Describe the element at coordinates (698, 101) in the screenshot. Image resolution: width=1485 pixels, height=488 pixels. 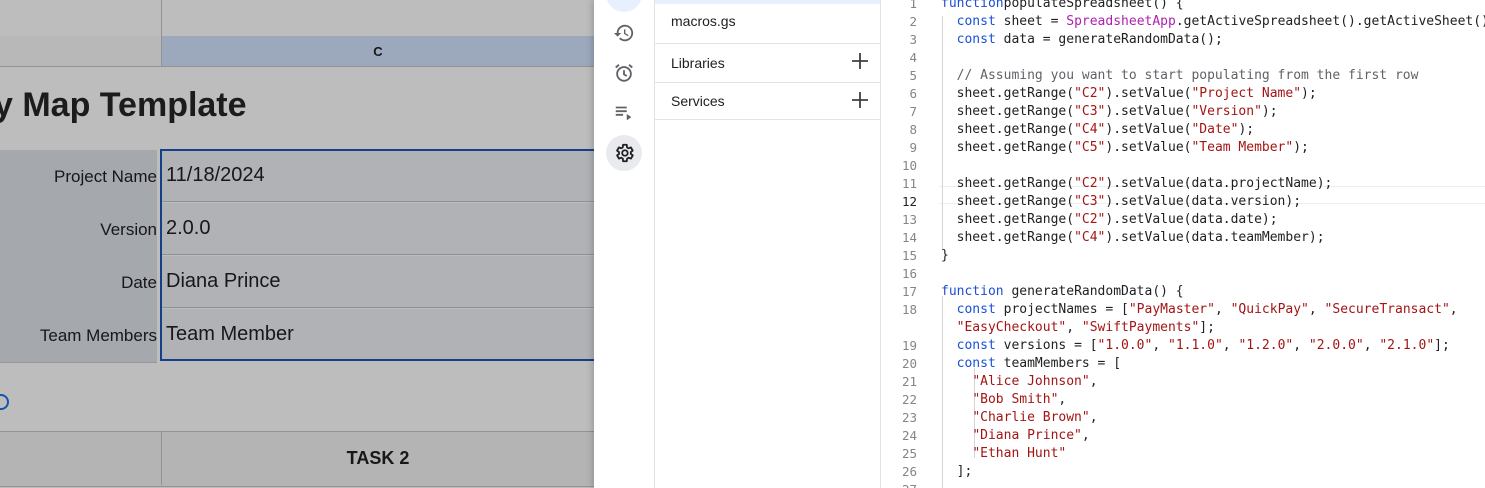
I see `services-label: Services` at that location.